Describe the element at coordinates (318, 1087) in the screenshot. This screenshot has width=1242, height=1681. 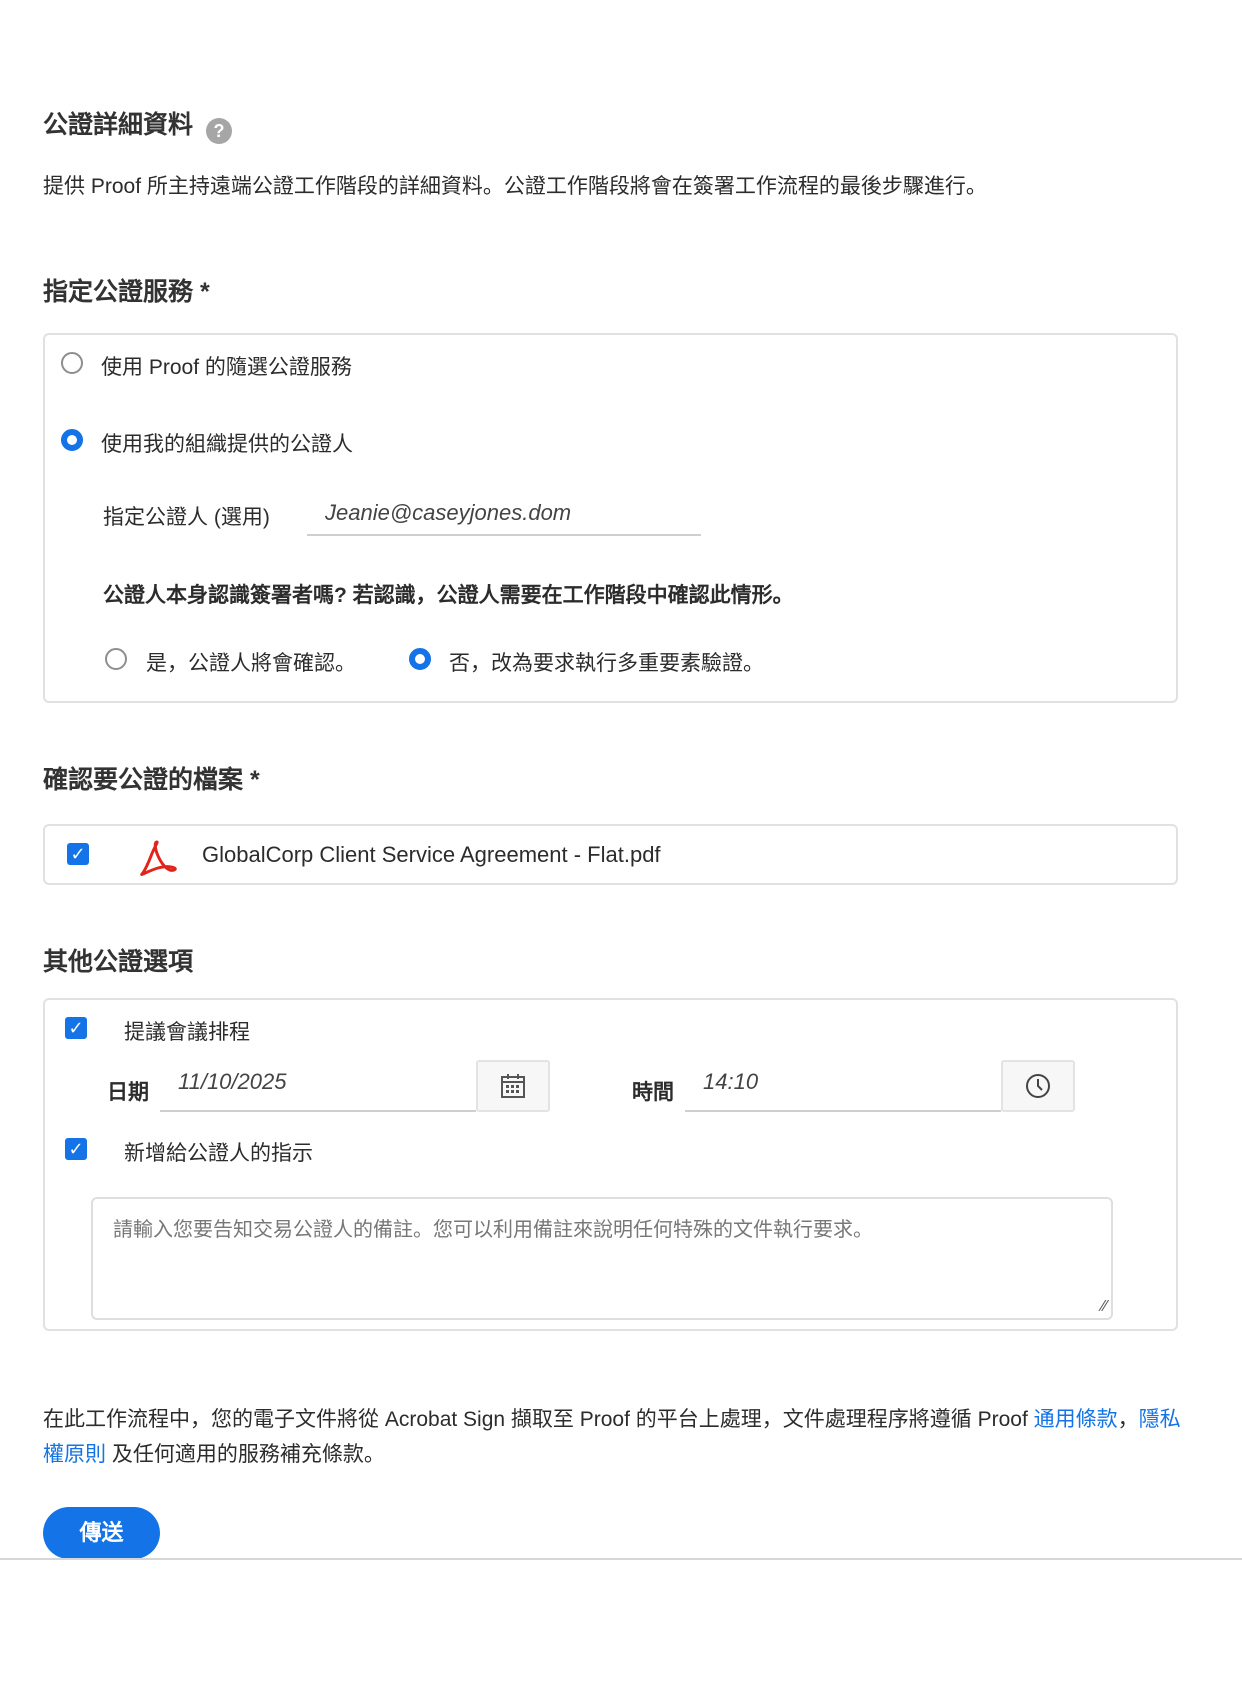
I see `date-input: 11/10/2025` at that location.